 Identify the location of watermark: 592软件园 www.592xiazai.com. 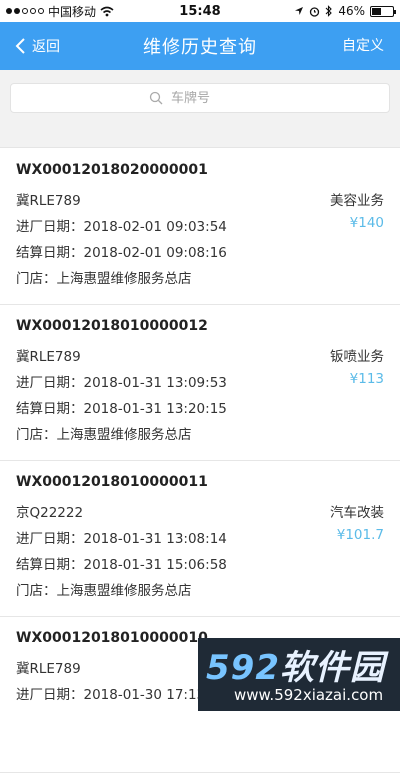
(299, 674).